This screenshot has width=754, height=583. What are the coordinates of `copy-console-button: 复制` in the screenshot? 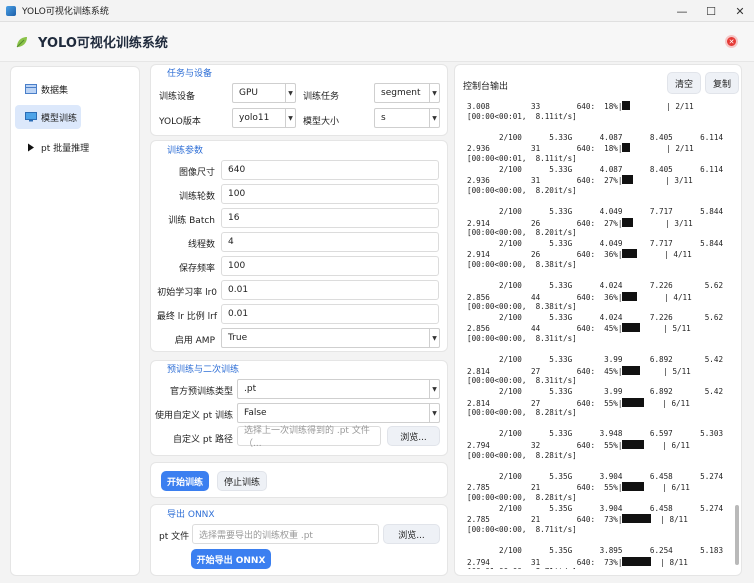 It's located at (722, 83).